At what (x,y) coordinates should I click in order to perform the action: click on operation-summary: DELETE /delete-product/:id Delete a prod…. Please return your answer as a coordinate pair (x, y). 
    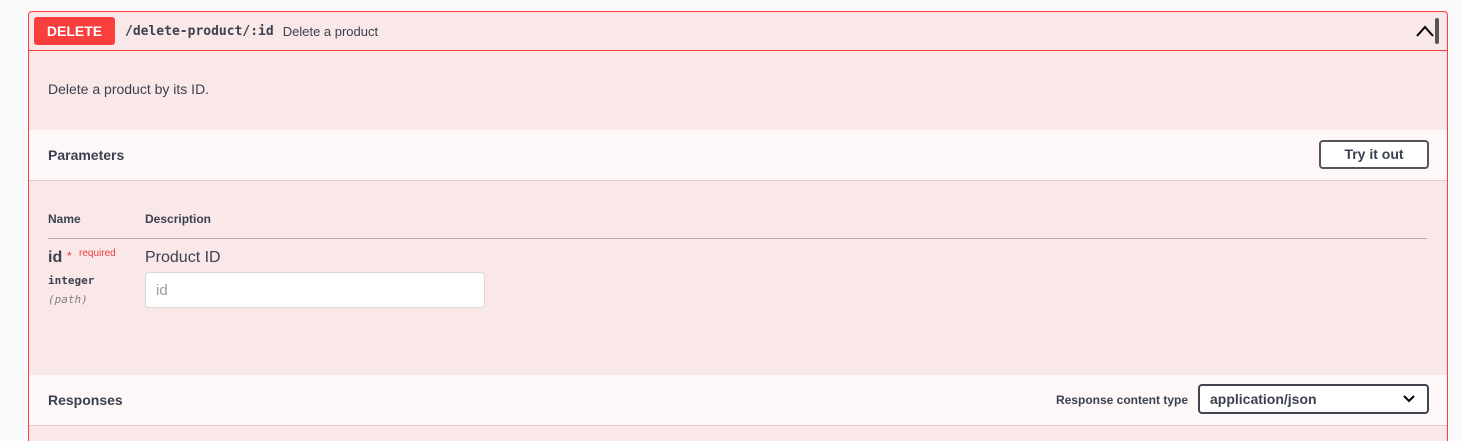
    Looking at the image, I should click on (738, 31).